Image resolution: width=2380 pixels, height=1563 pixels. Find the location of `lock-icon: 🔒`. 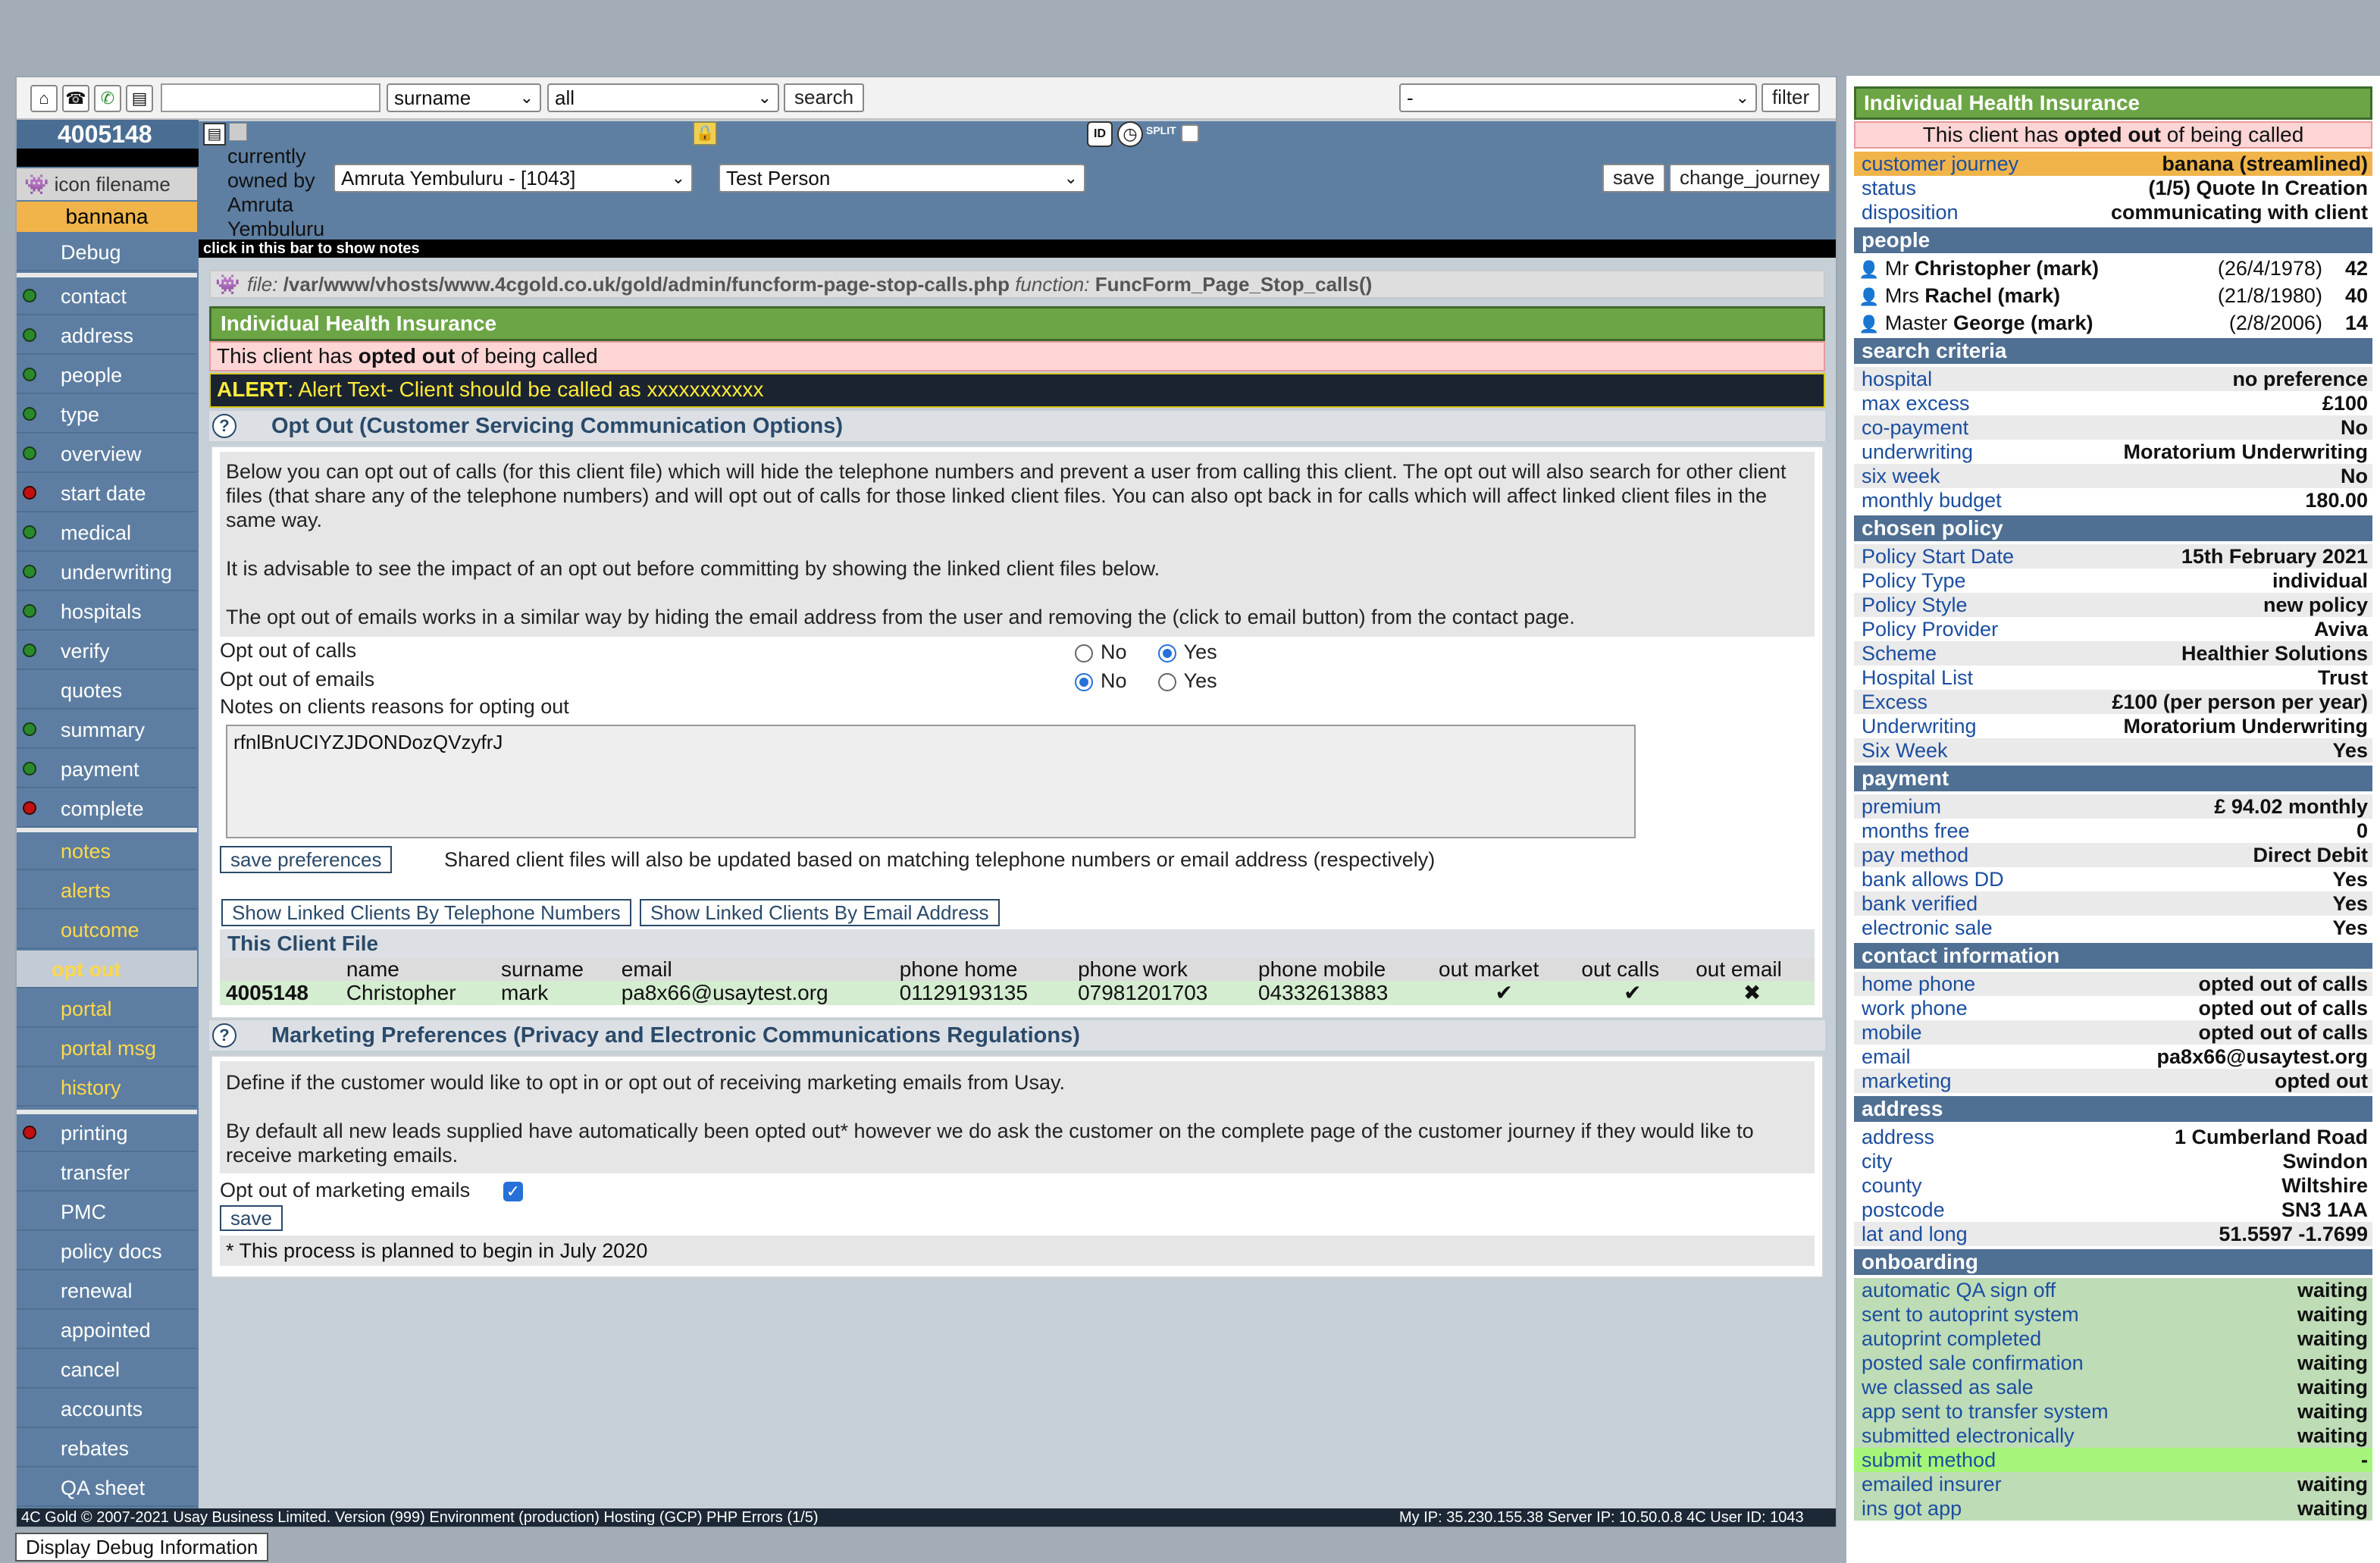

lock-icon: 🔒 is located at coordinates (705, 133).